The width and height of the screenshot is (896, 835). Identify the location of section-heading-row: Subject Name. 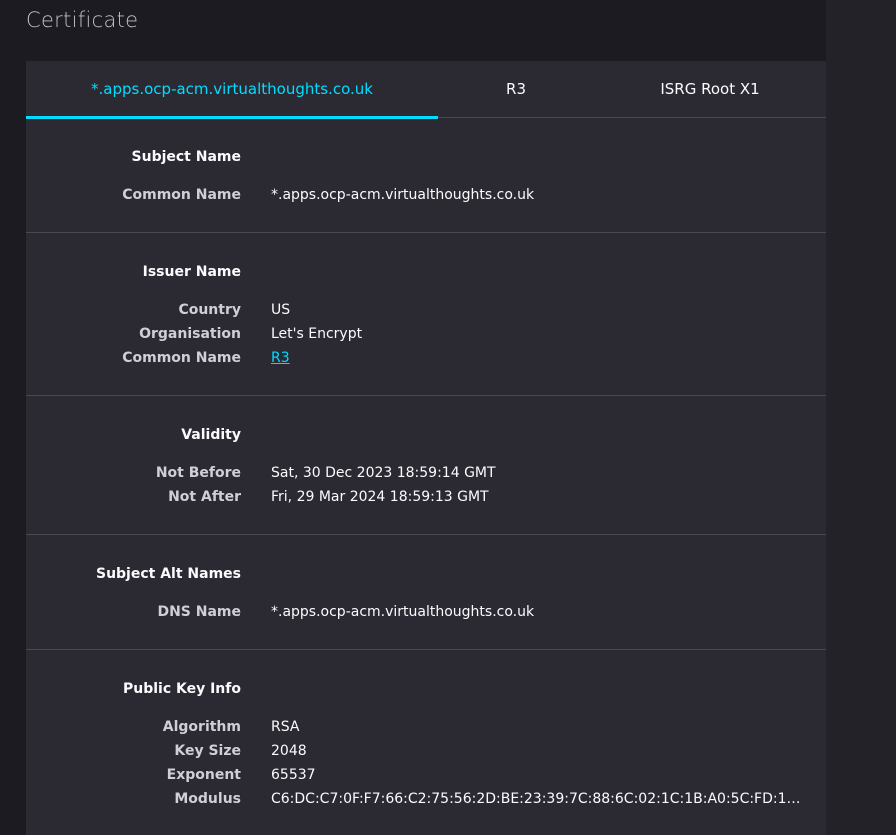
(426, 157).